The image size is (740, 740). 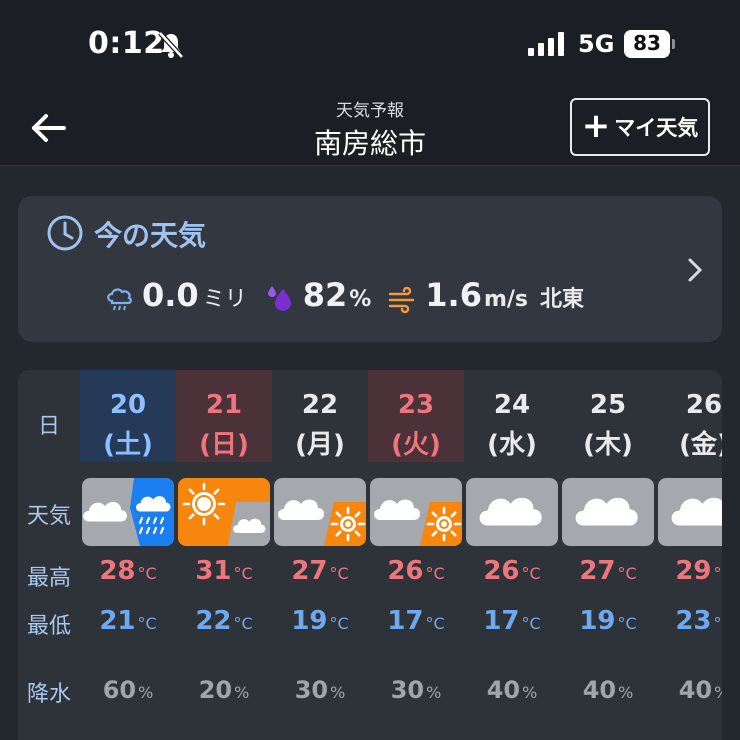 I want to click on precip-chance-value: 60, so click(x=119, y=690).